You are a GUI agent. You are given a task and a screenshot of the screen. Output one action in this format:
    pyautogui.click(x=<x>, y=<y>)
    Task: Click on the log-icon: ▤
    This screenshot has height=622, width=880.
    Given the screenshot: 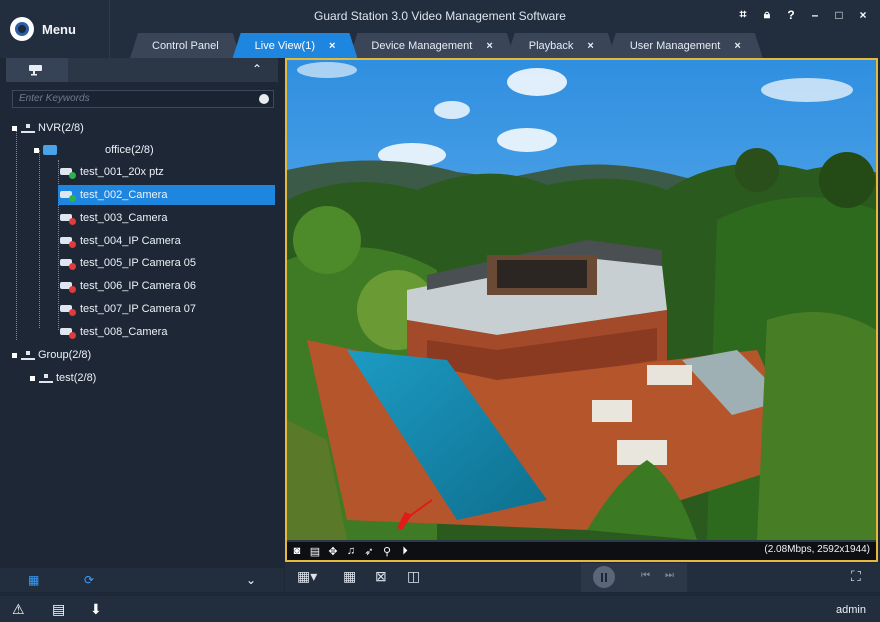 What is the action you would take?
    pyautogui.click(x=58, y=609)
    